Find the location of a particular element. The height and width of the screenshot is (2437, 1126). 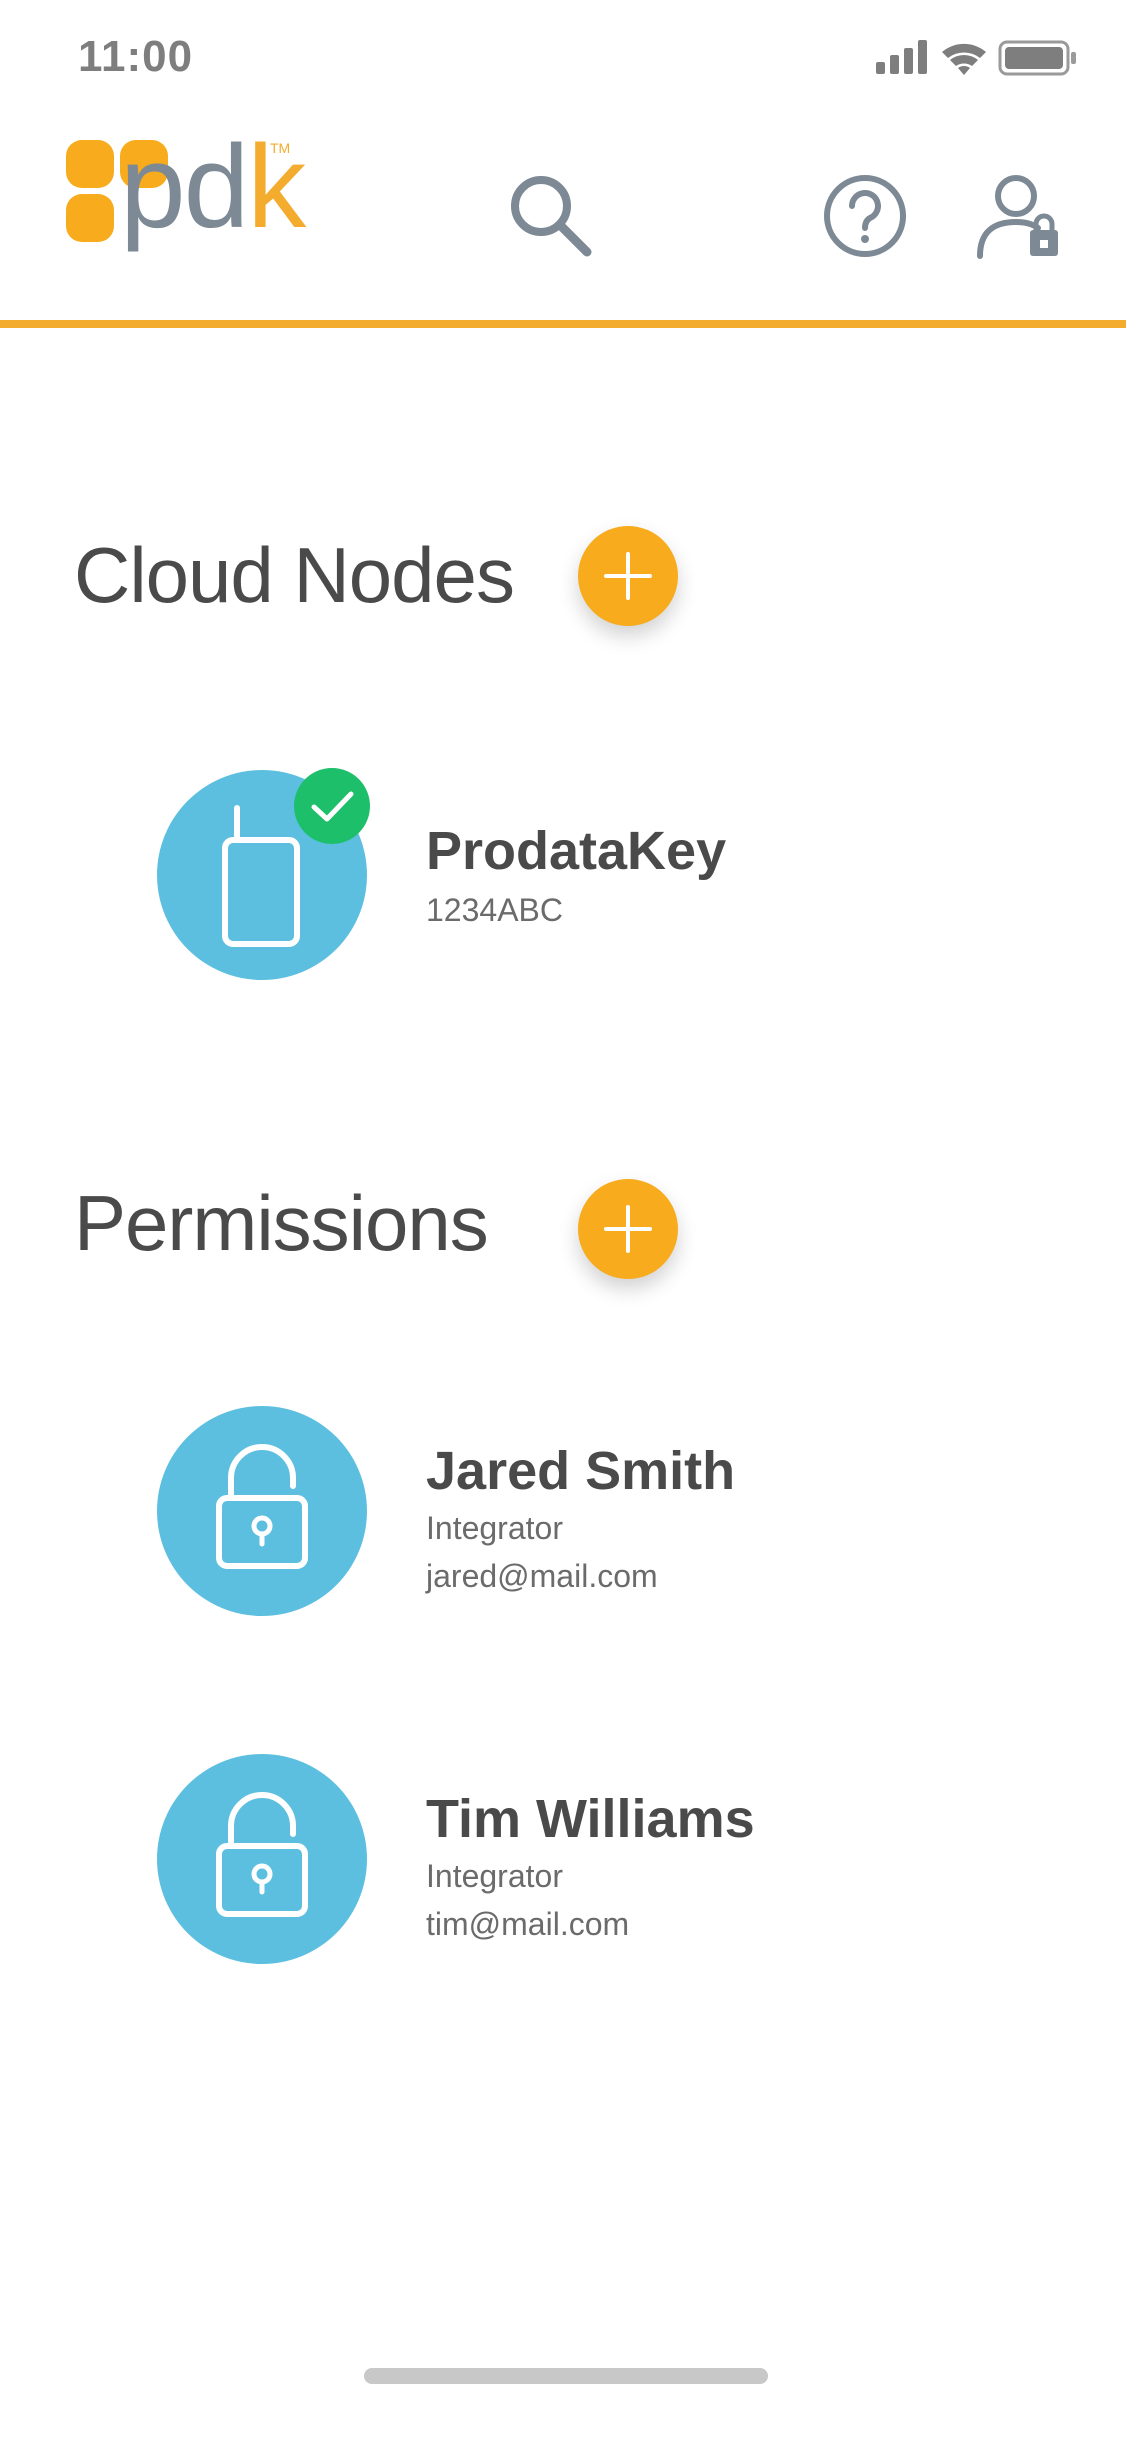

logo-trademark: TM is located at coordinates (280, 148).